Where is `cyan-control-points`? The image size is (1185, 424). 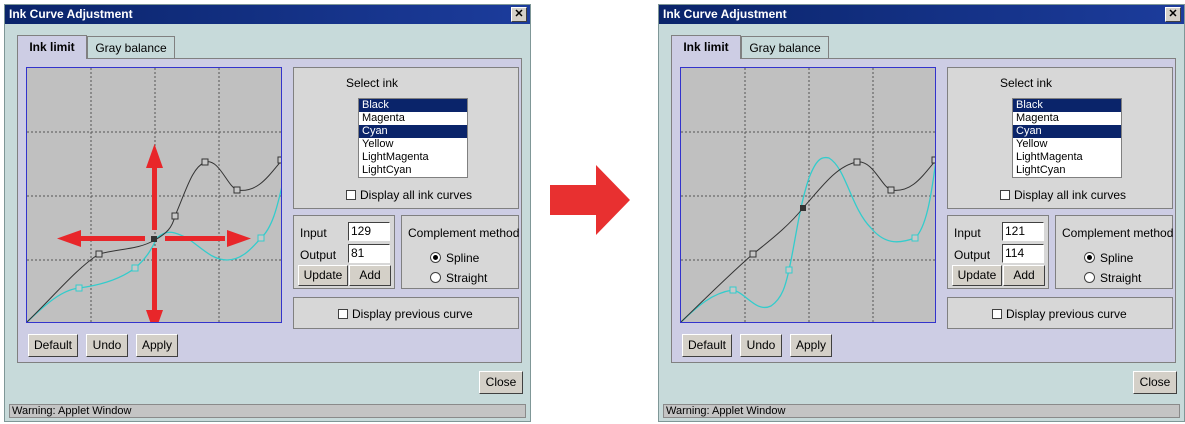 cyan-control-points is located at coordinates (824, 264).